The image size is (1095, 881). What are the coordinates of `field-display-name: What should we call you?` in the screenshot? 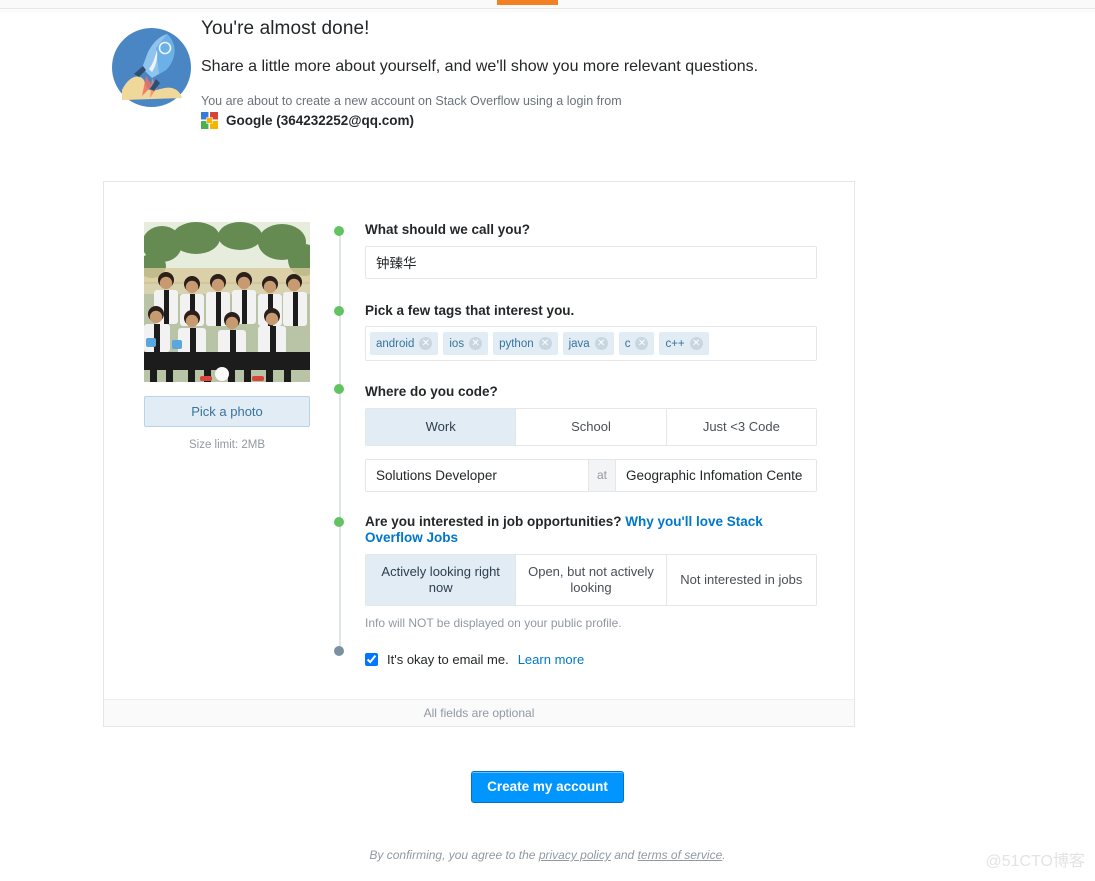 It's located at (591, 250).